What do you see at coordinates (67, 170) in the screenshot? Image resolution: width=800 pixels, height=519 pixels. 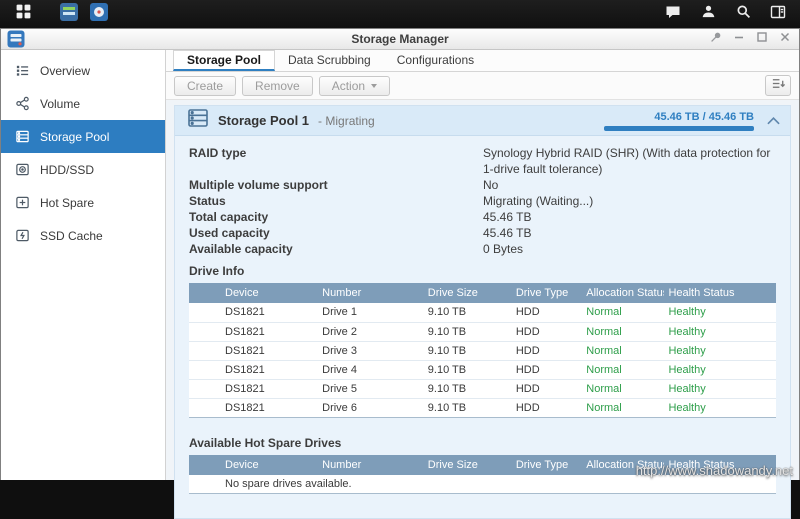 I see `sidebar-item-label: HDD/SSD` at bounding box center [67, 170].